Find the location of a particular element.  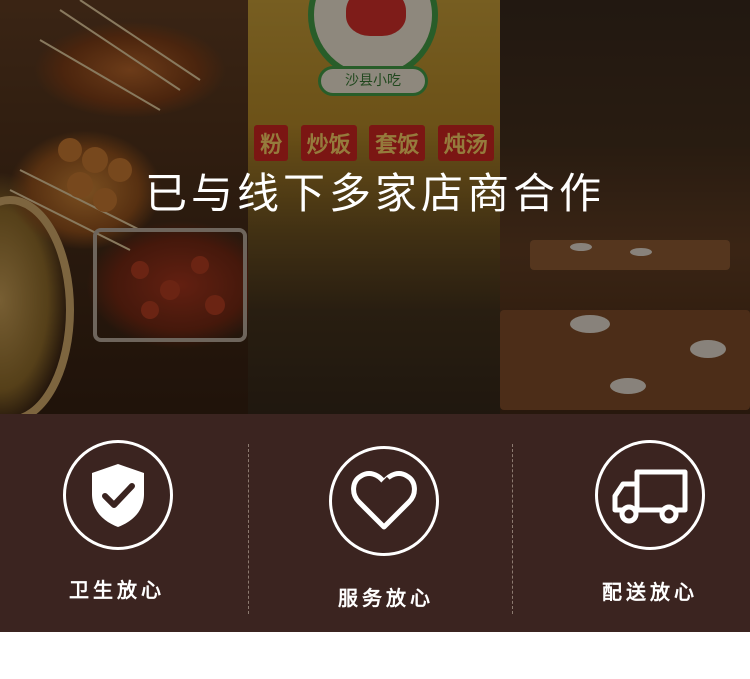

feature-label: 卫生放心 is located at coordinates (117, 590).